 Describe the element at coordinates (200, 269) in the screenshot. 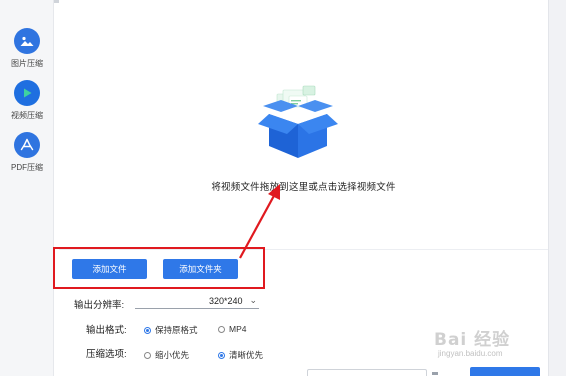

I see `add-folder-button: 添加文件夹` at that location.